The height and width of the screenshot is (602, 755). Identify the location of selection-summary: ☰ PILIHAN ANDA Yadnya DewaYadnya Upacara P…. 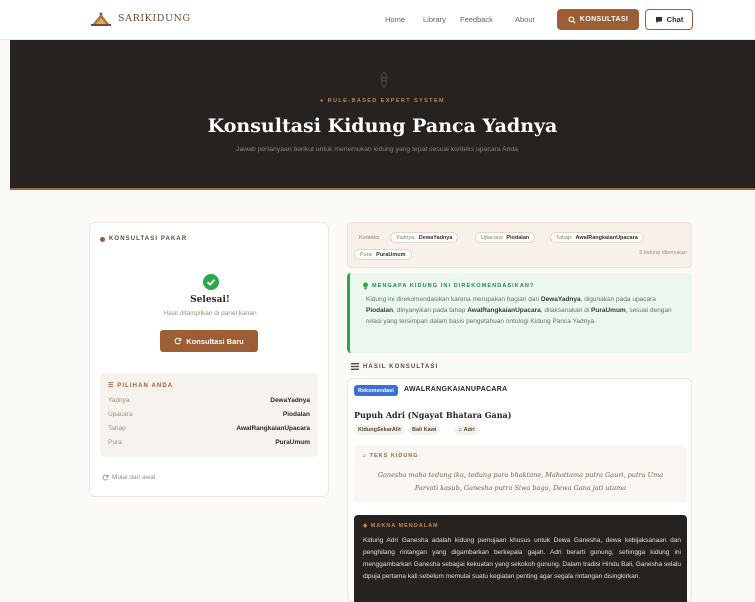
(209, 415).